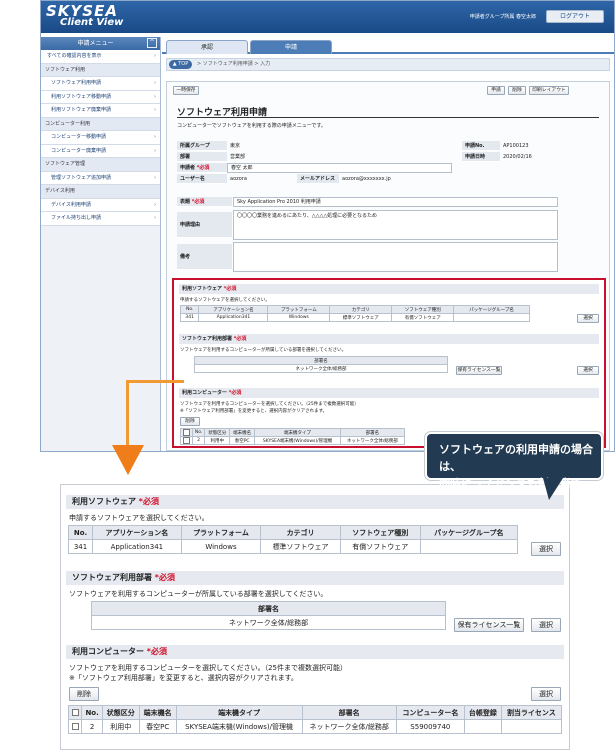  I want to click on sidebar-item-label: ファイル持ち出し申請, so click(76, 218).